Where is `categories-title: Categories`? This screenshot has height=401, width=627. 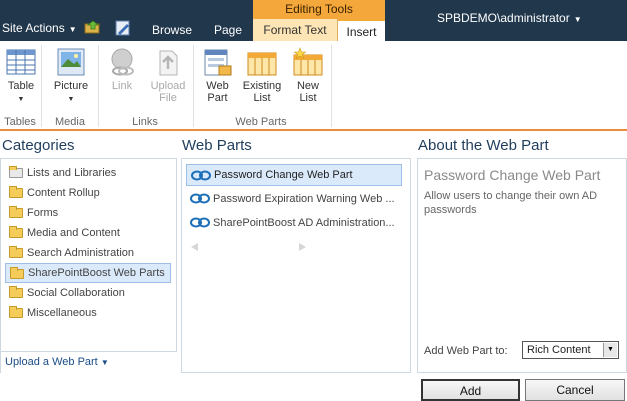
categories-title: Categories is located at coordinates (38, 145).